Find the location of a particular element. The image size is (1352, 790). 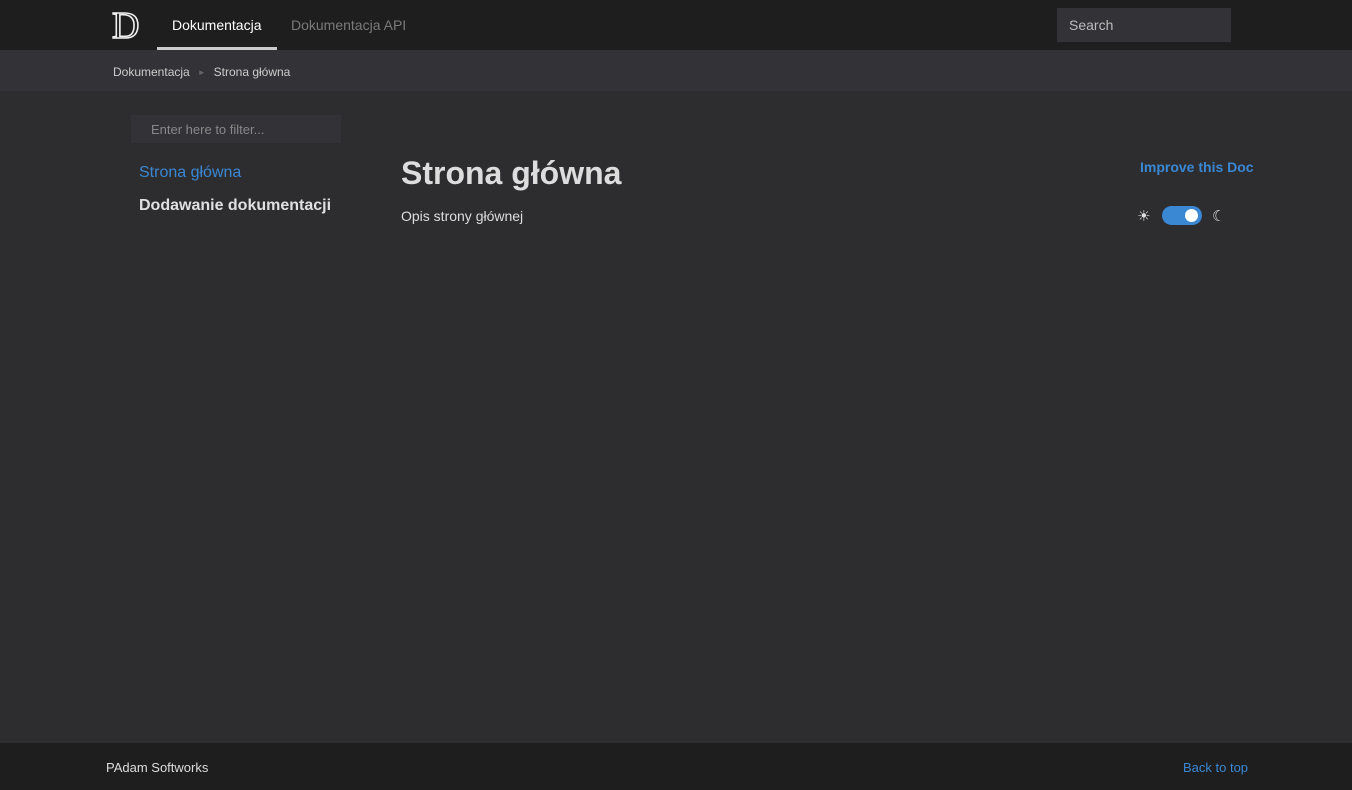

svg-text: D is located at coordinates (125, 25).